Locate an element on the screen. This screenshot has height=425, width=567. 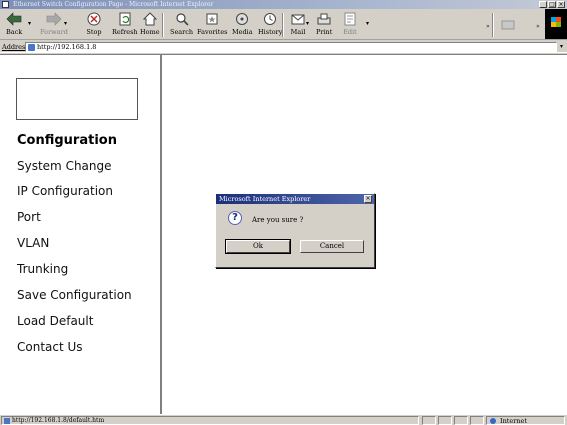
dialog-title-bar: Microsoft Internet Explorer × is located at coordinates (295, 199).